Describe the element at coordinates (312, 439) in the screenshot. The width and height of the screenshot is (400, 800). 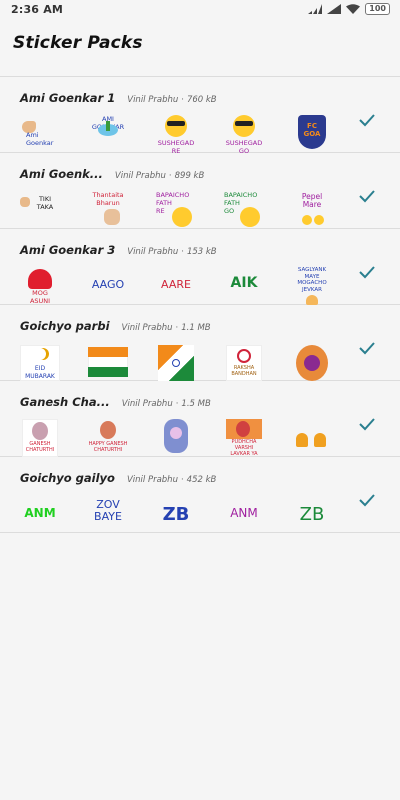
I see `diya-lamps-icon` at that location.